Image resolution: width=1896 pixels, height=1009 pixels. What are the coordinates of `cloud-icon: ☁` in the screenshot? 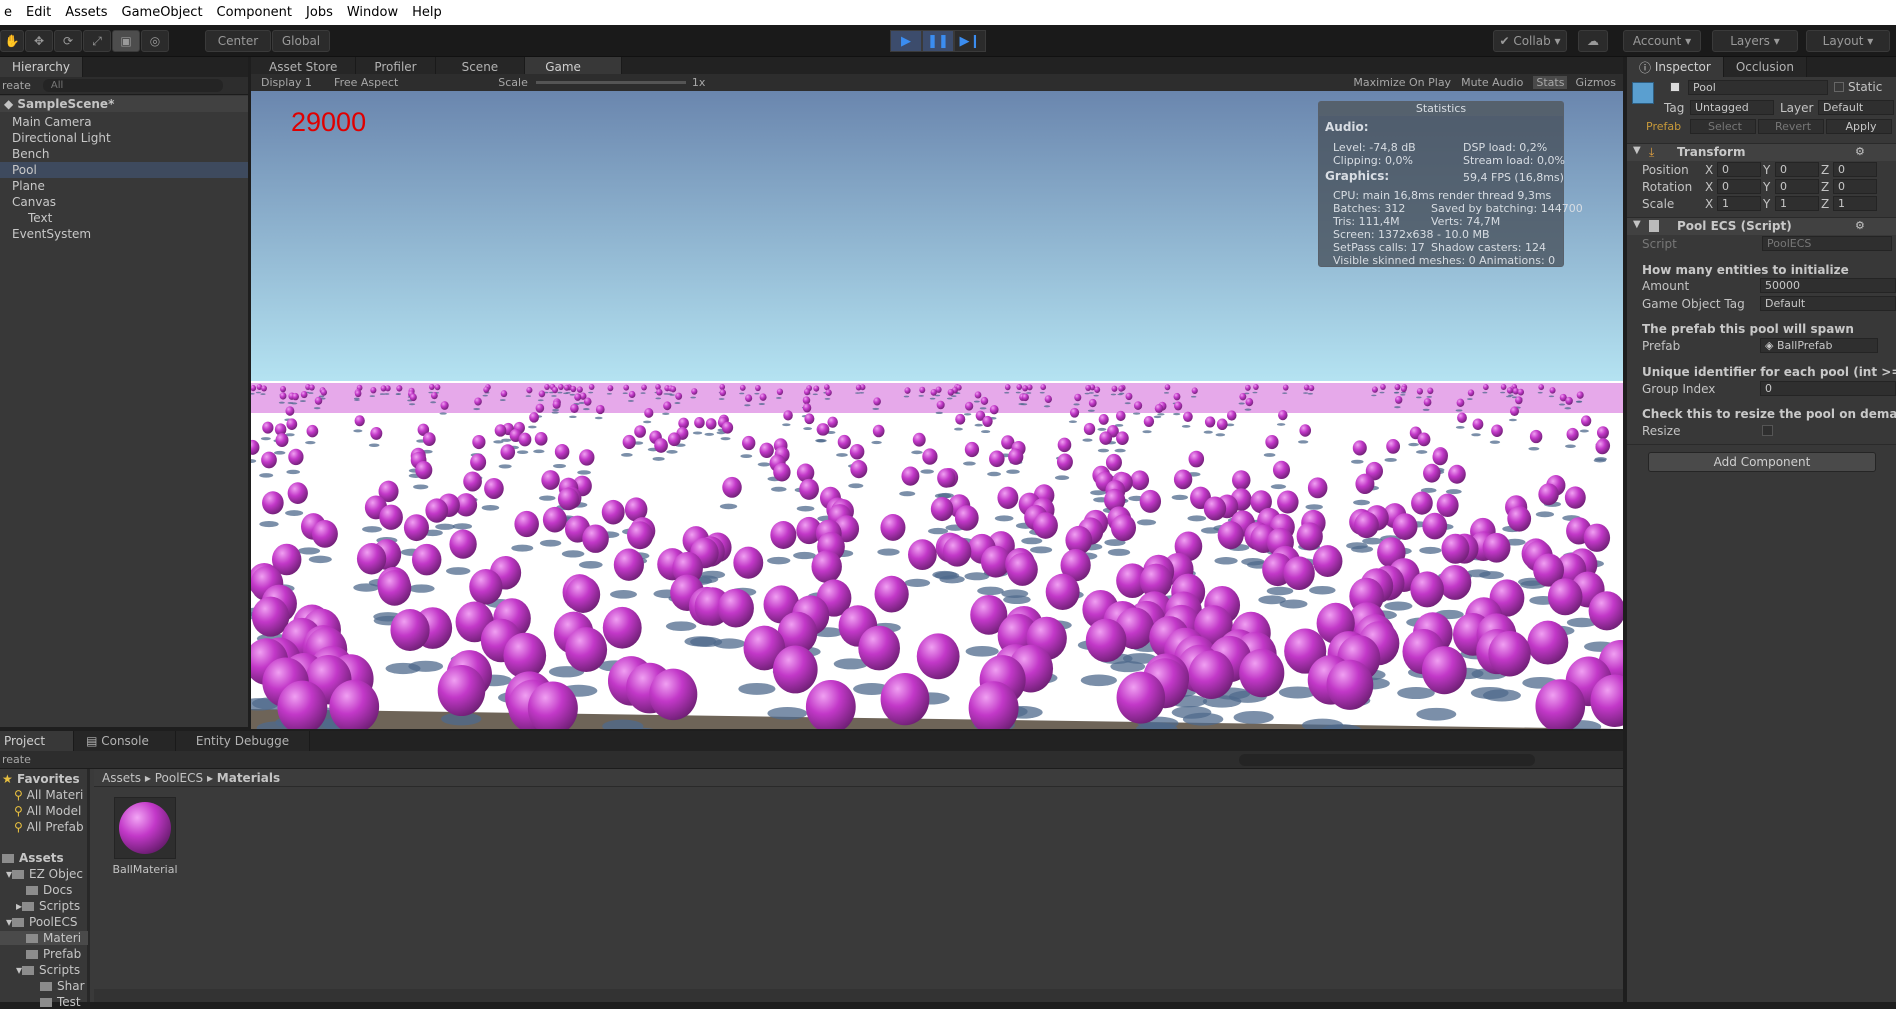 It's located at (1593, 41).